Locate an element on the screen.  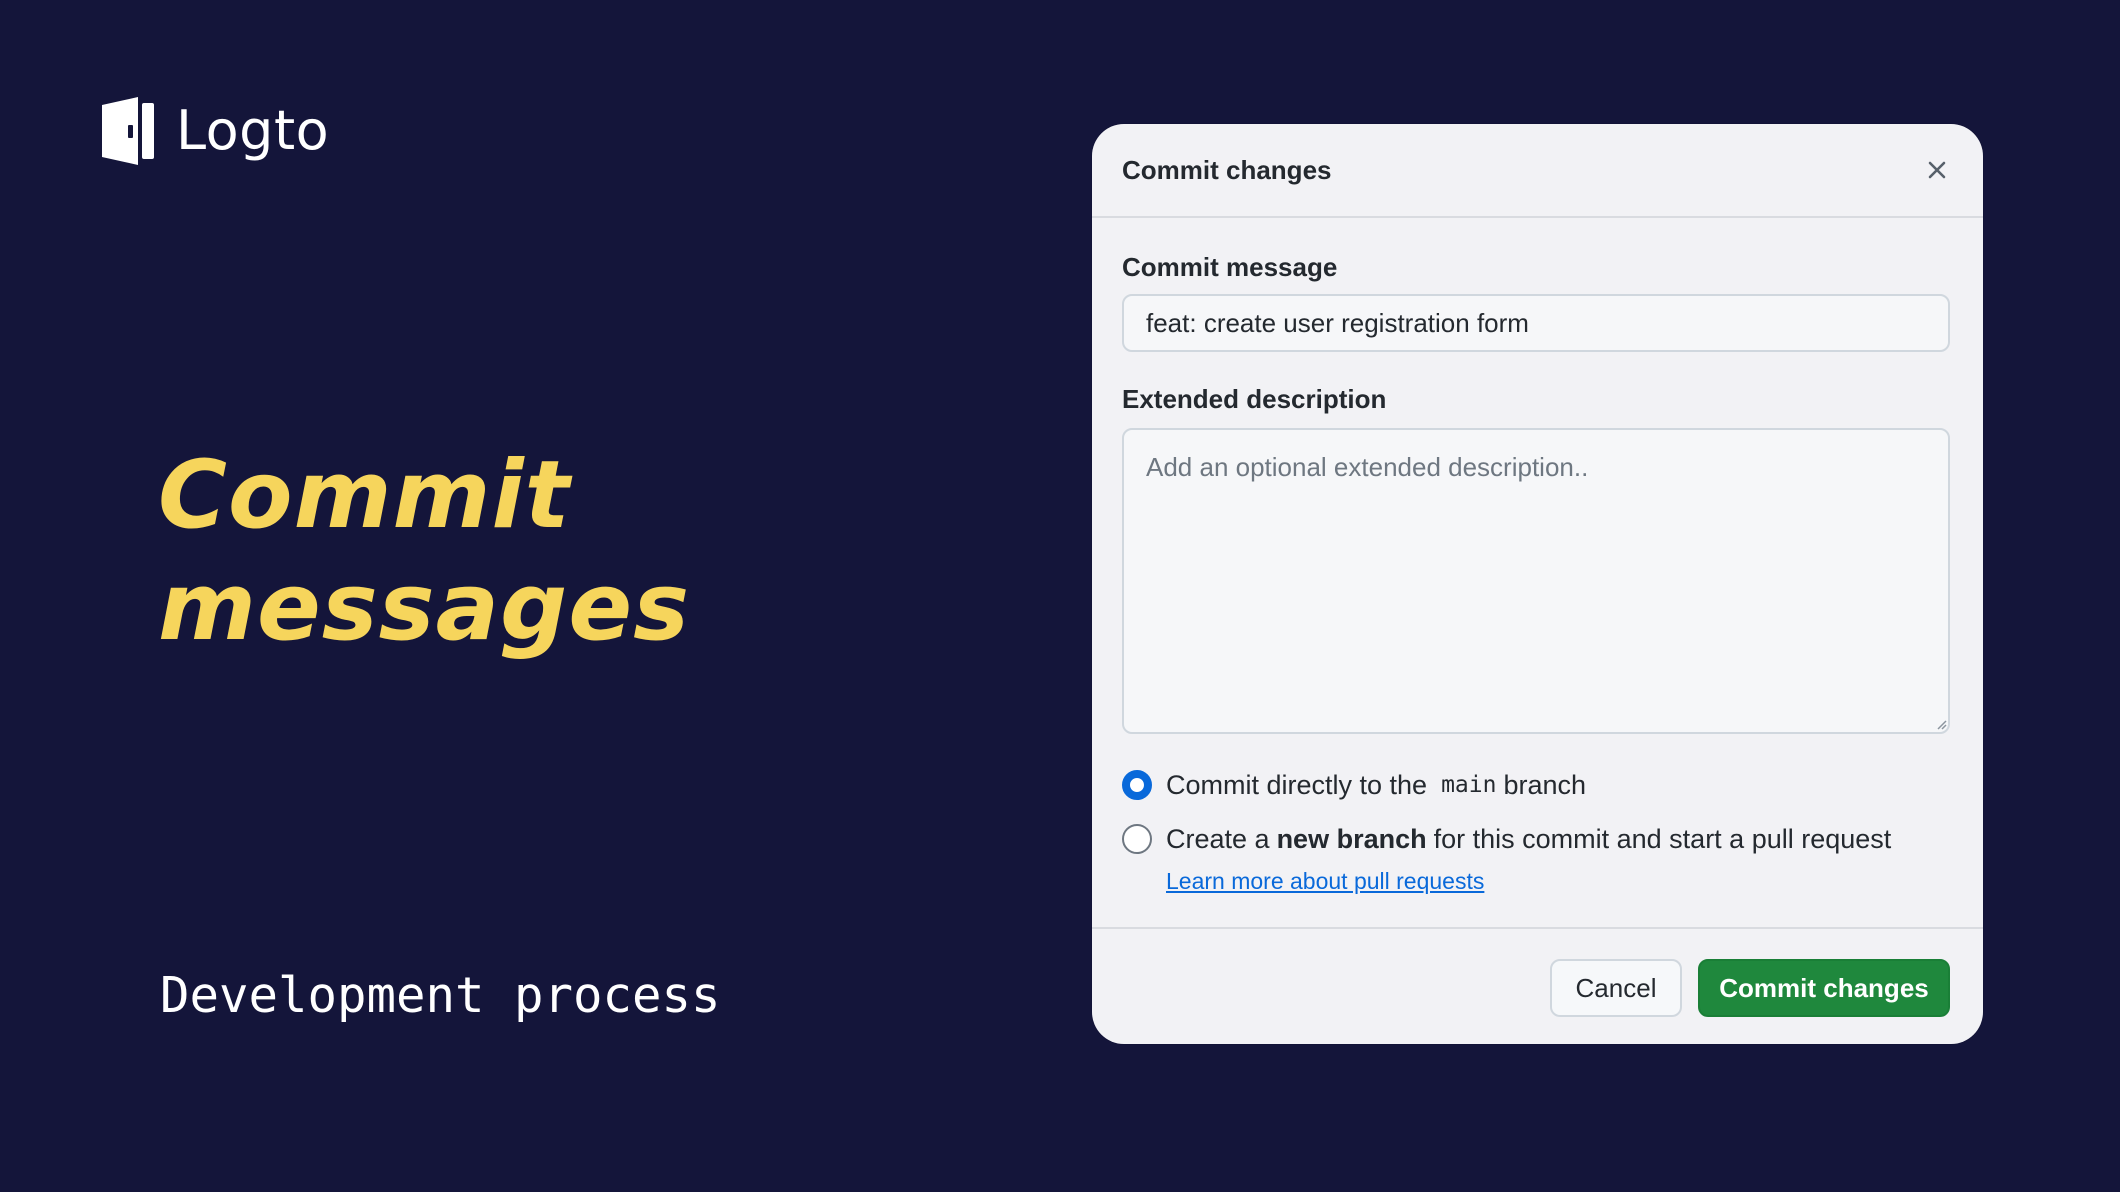
dialog-header: Commit changes is located at coordinates (1537, 171).